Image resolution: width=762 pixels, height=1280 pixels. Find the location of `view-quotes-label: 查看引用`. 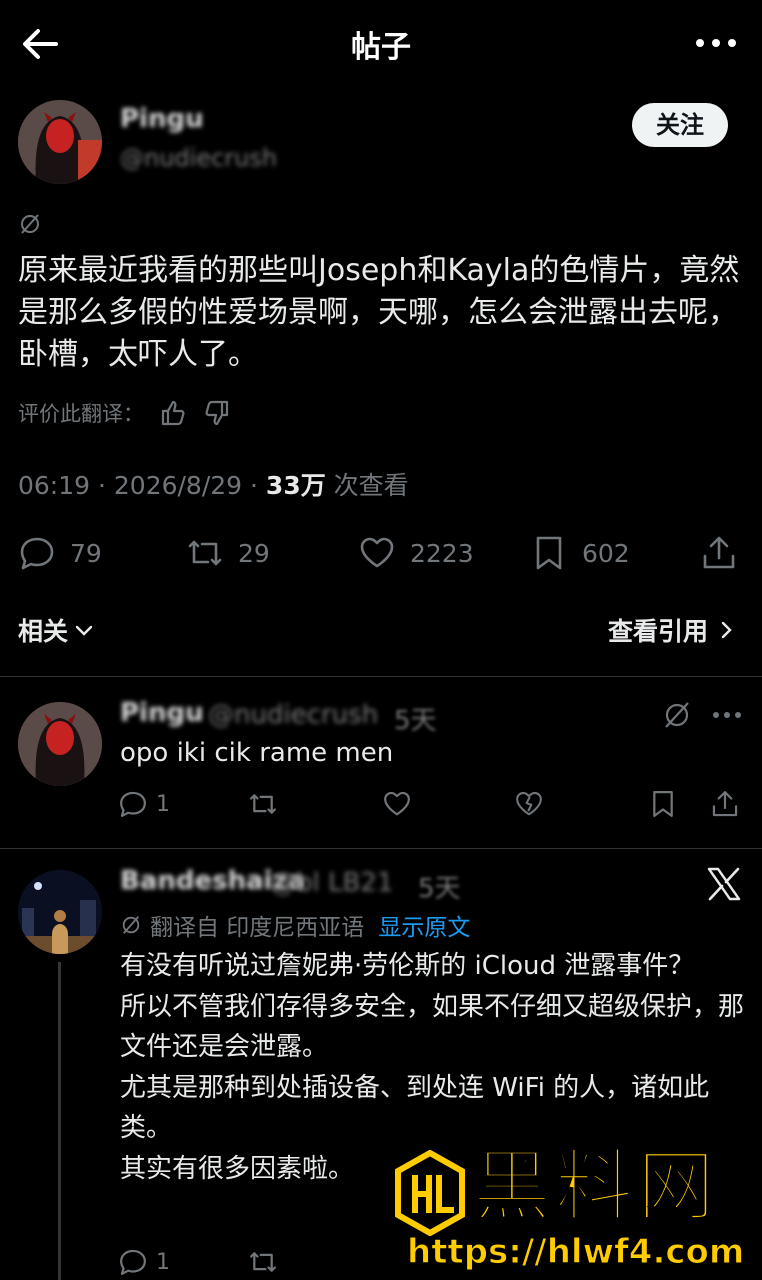

view-quotes-label: 查看引用 is located at coordinates (657, 631).